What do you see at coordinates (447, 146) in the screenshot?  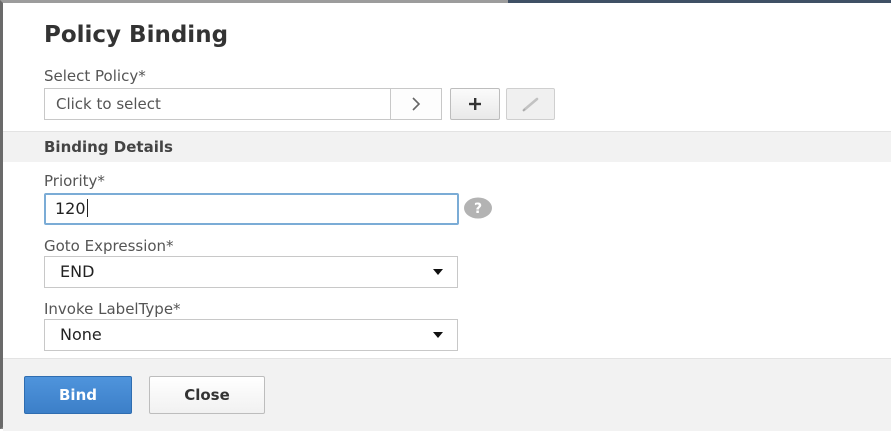 I see `binding-details-header: Binding Details` at bounding box center [447, 146].